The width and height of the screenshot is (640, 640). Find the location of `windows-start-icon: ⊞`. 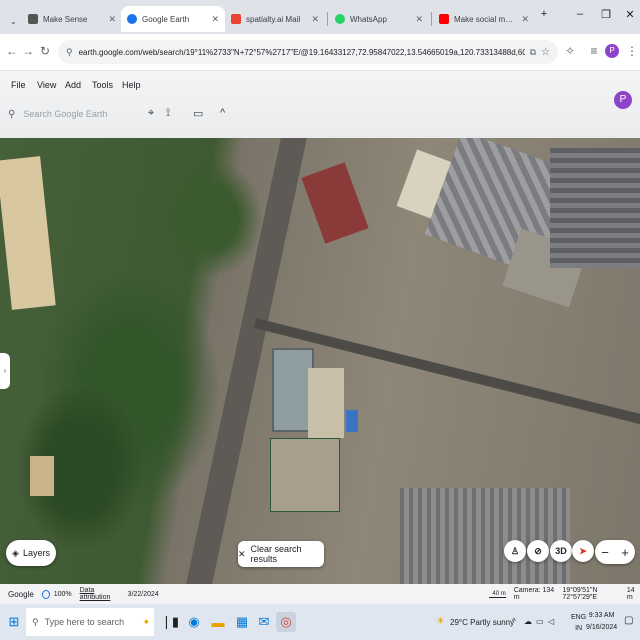

windows-start-icon: ⊞ is located at coordinates (14, 622).